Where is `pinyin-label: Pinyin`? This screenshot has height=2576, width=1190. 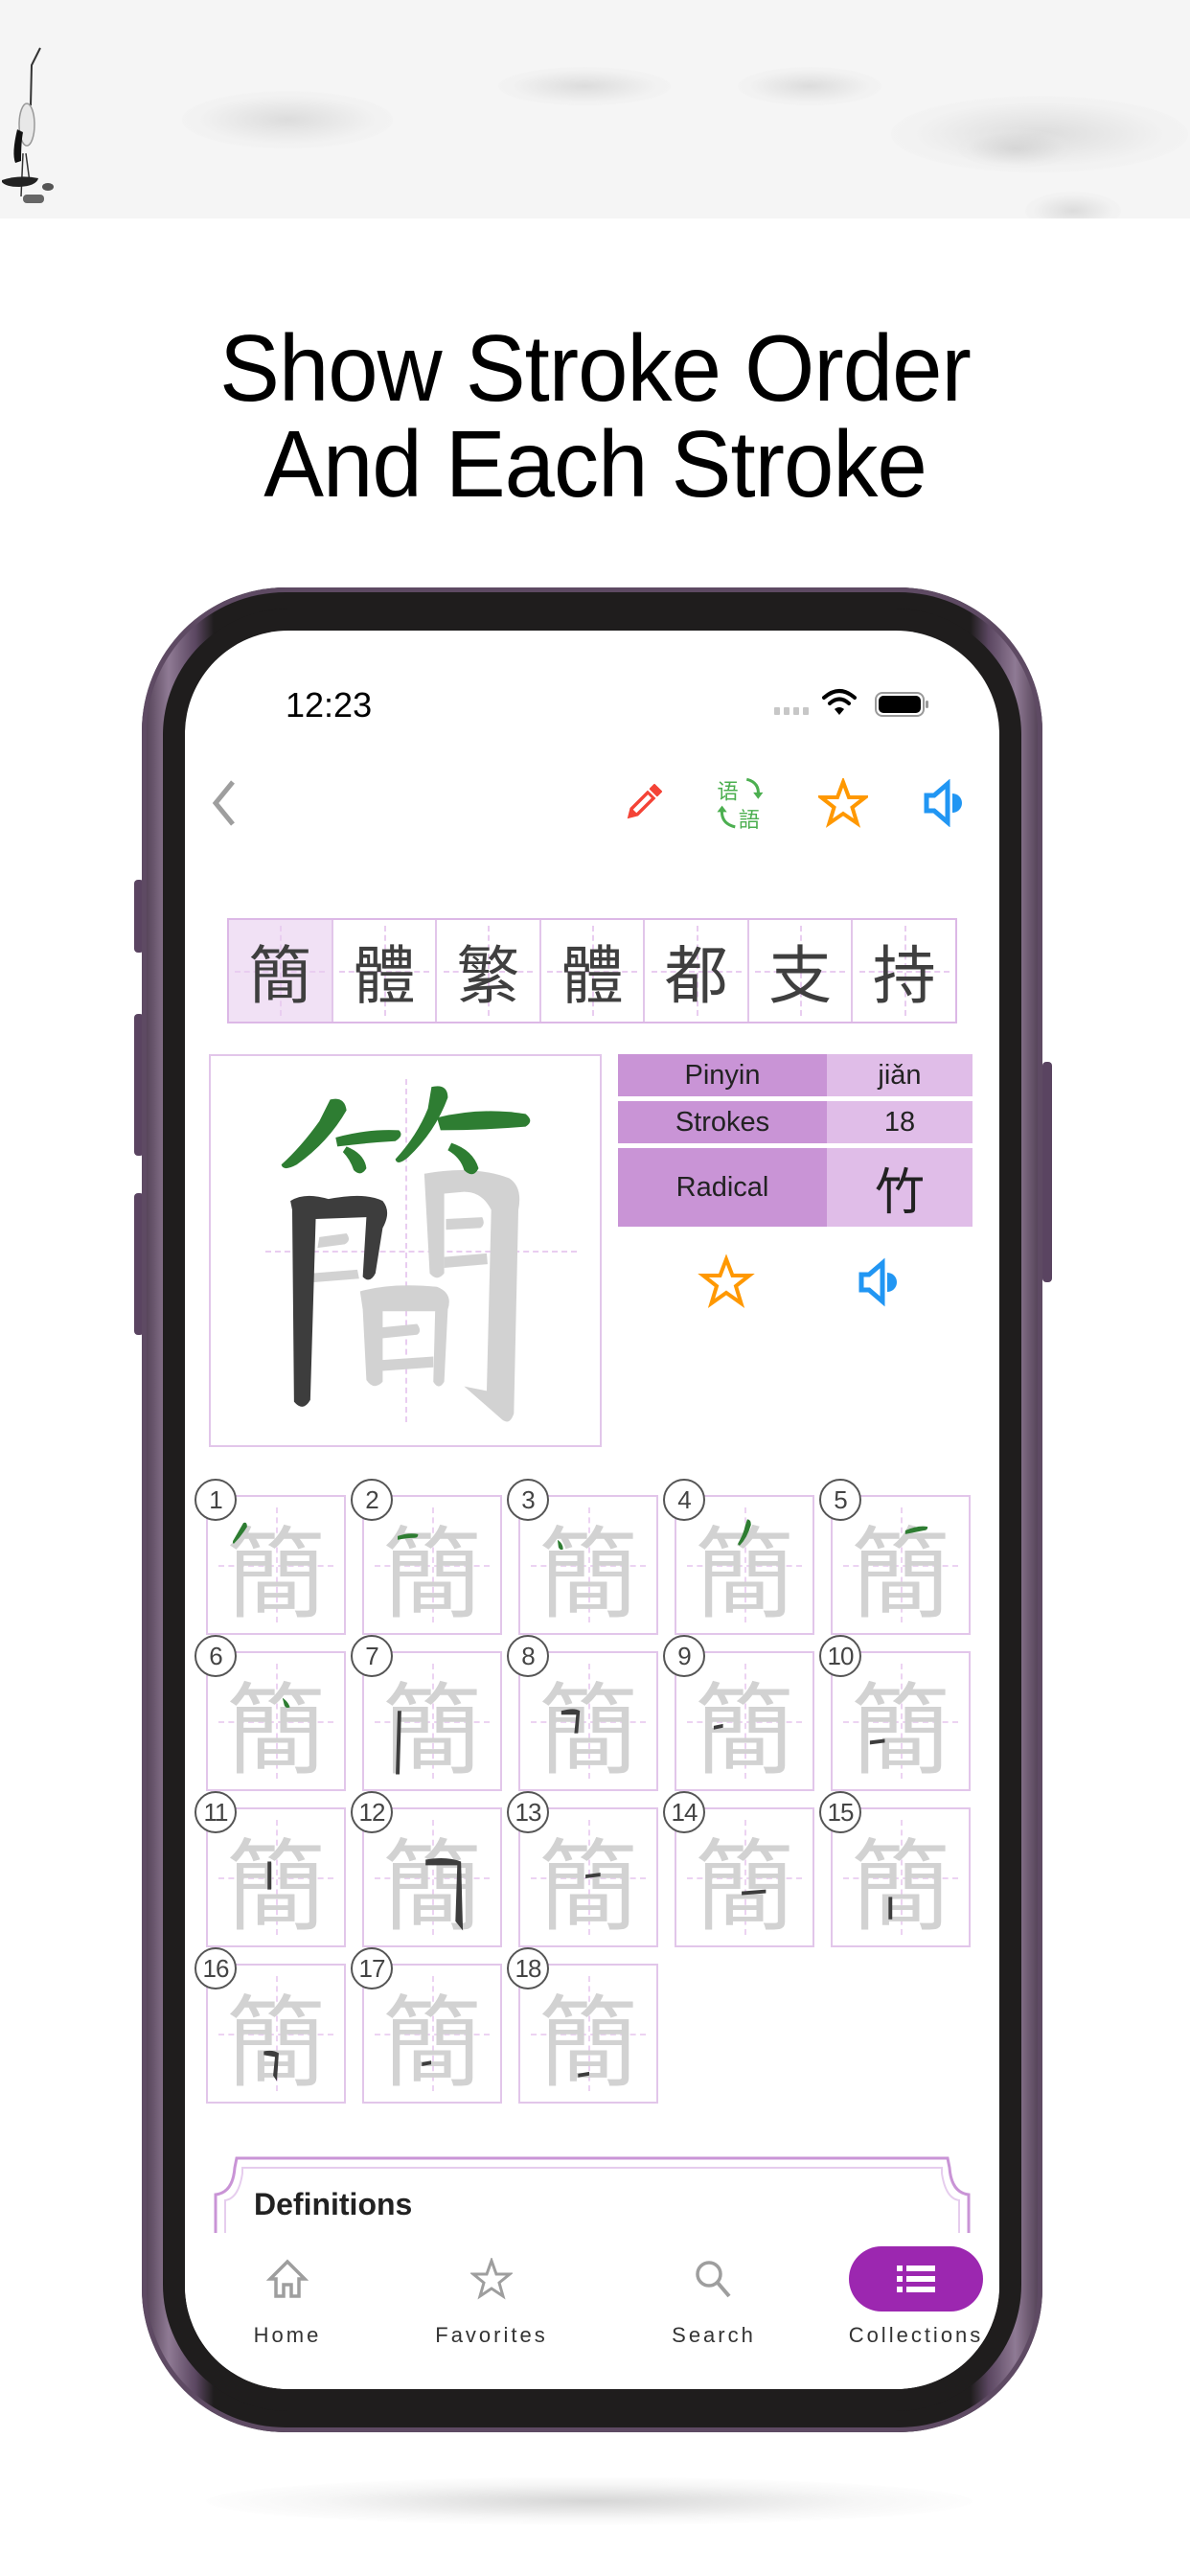 pinyin-label: Pinyin is located at coordinates (723, 1075).